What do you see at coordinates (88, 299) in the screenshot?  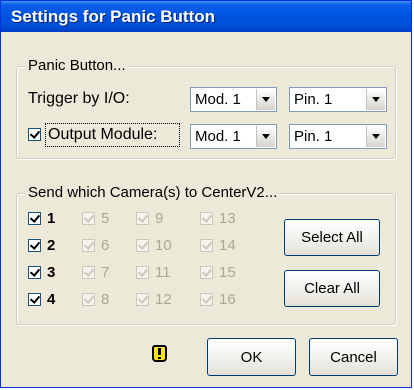 I see `camera-8-checkbox` at bounding box center [88, 299].